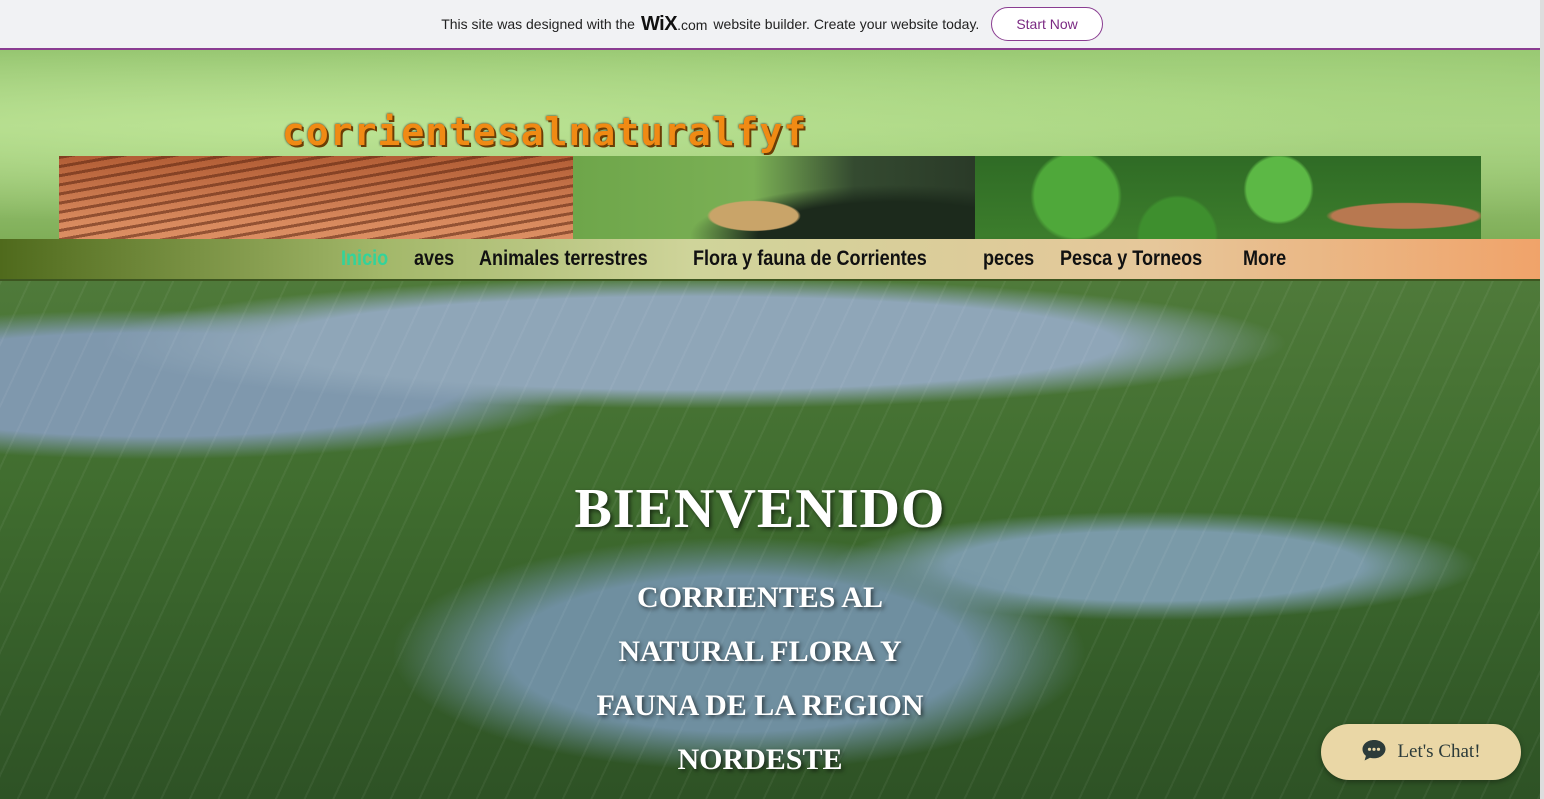  I want to click on wix-logo: WiX.com, so click(674, 24).